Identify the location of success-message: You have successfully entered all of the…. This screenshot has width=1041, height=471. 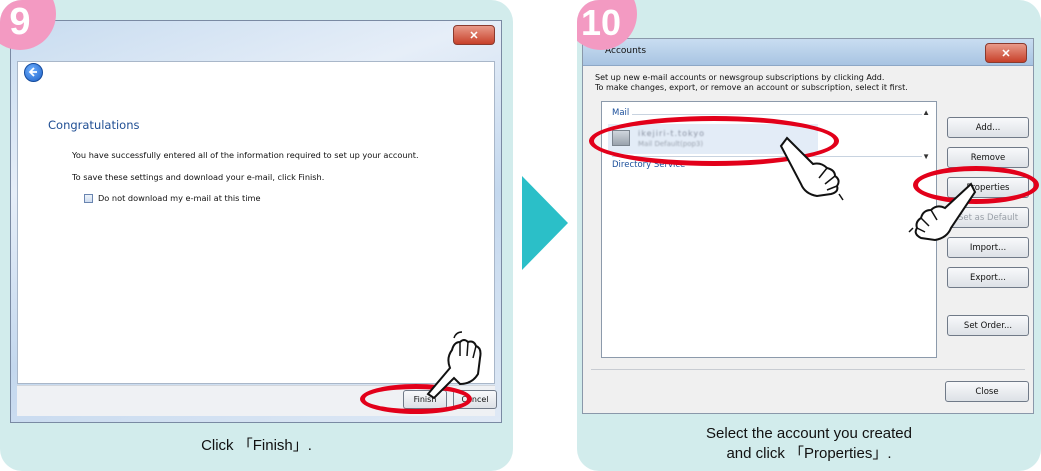
(245, 155).